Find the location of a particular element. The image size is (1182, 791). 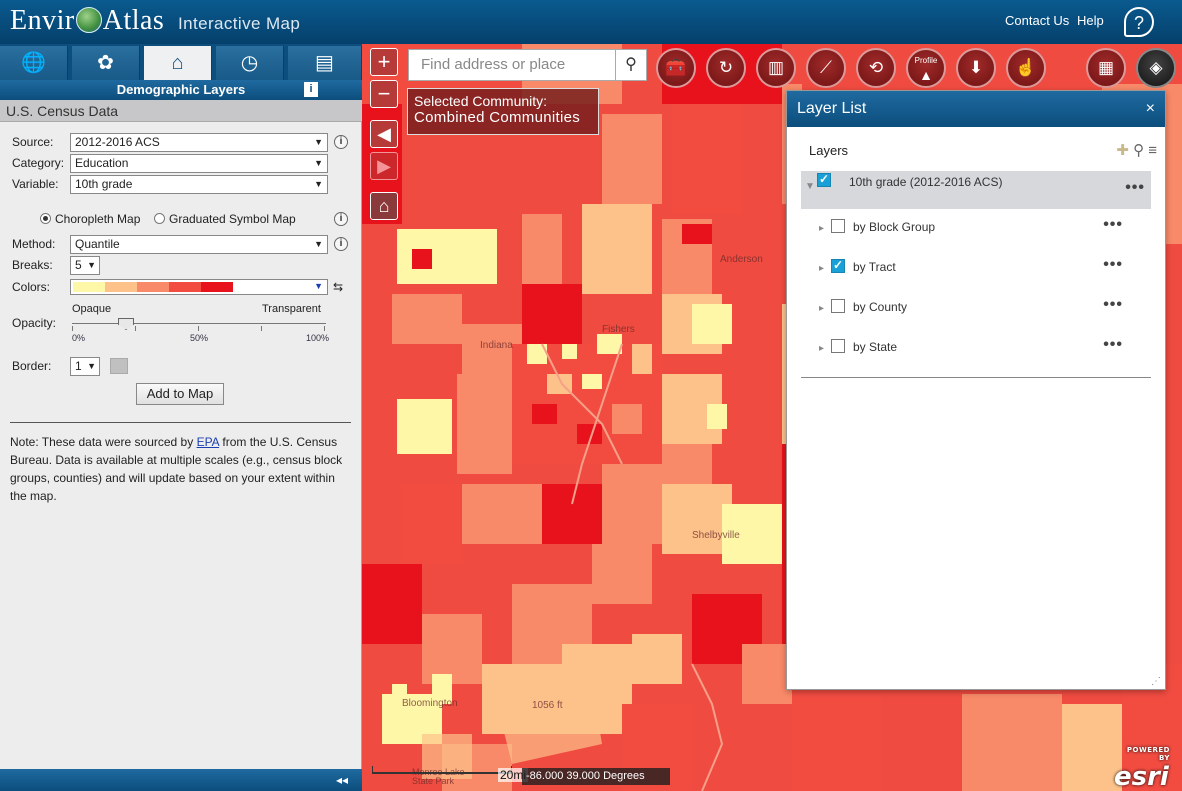

tab-globe: 🌐 is located at coordinates (34, 63).